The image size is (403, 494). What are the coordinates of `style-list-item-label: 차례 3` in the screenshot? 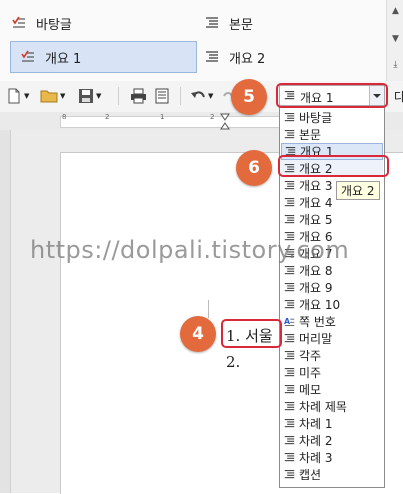 It's located at (316, 458).